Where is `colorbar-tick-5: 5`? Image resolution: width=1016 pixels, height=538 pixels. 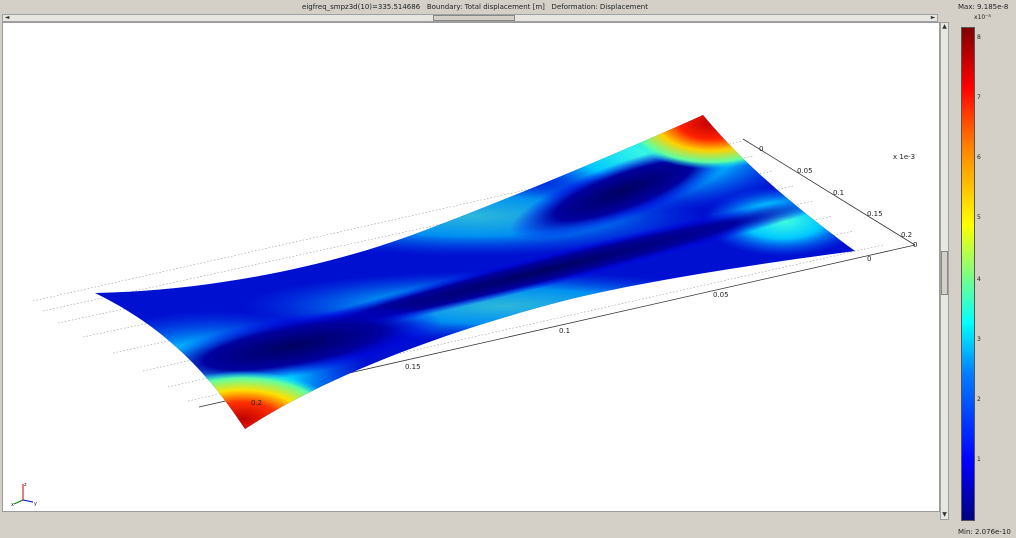 colorbar-tick-5: 5 is located at coordinates (979, 217).